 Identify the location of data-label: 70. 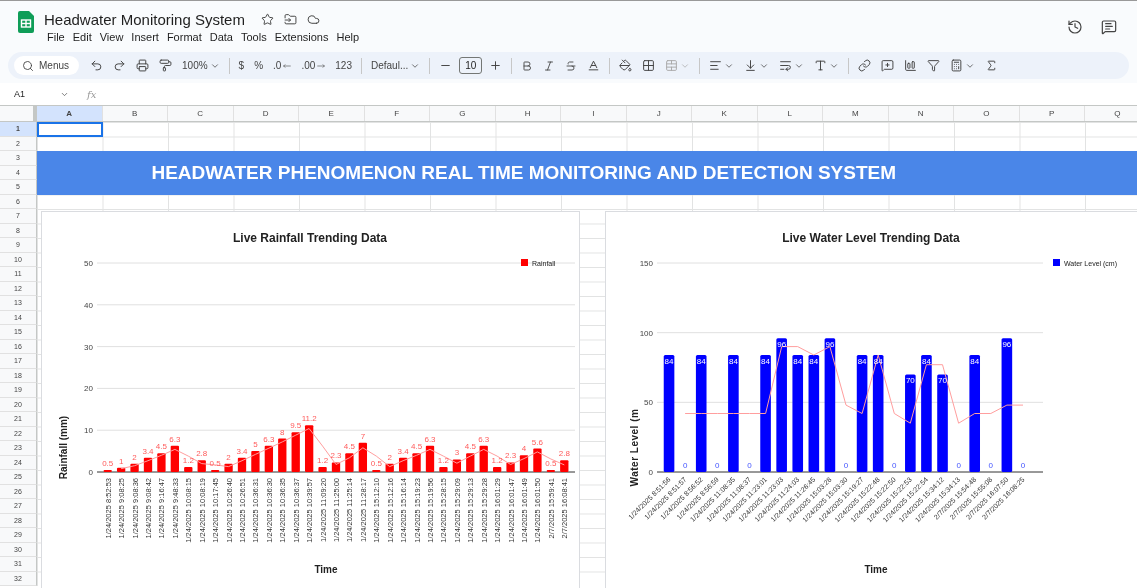
(910, 381).